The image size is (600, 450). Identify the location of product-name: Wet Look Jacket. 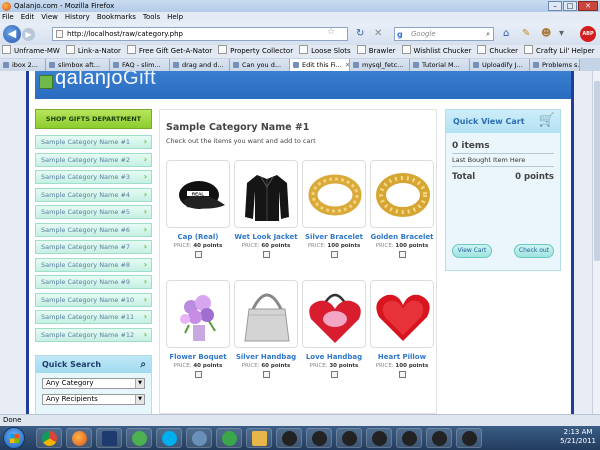
(266, 237).